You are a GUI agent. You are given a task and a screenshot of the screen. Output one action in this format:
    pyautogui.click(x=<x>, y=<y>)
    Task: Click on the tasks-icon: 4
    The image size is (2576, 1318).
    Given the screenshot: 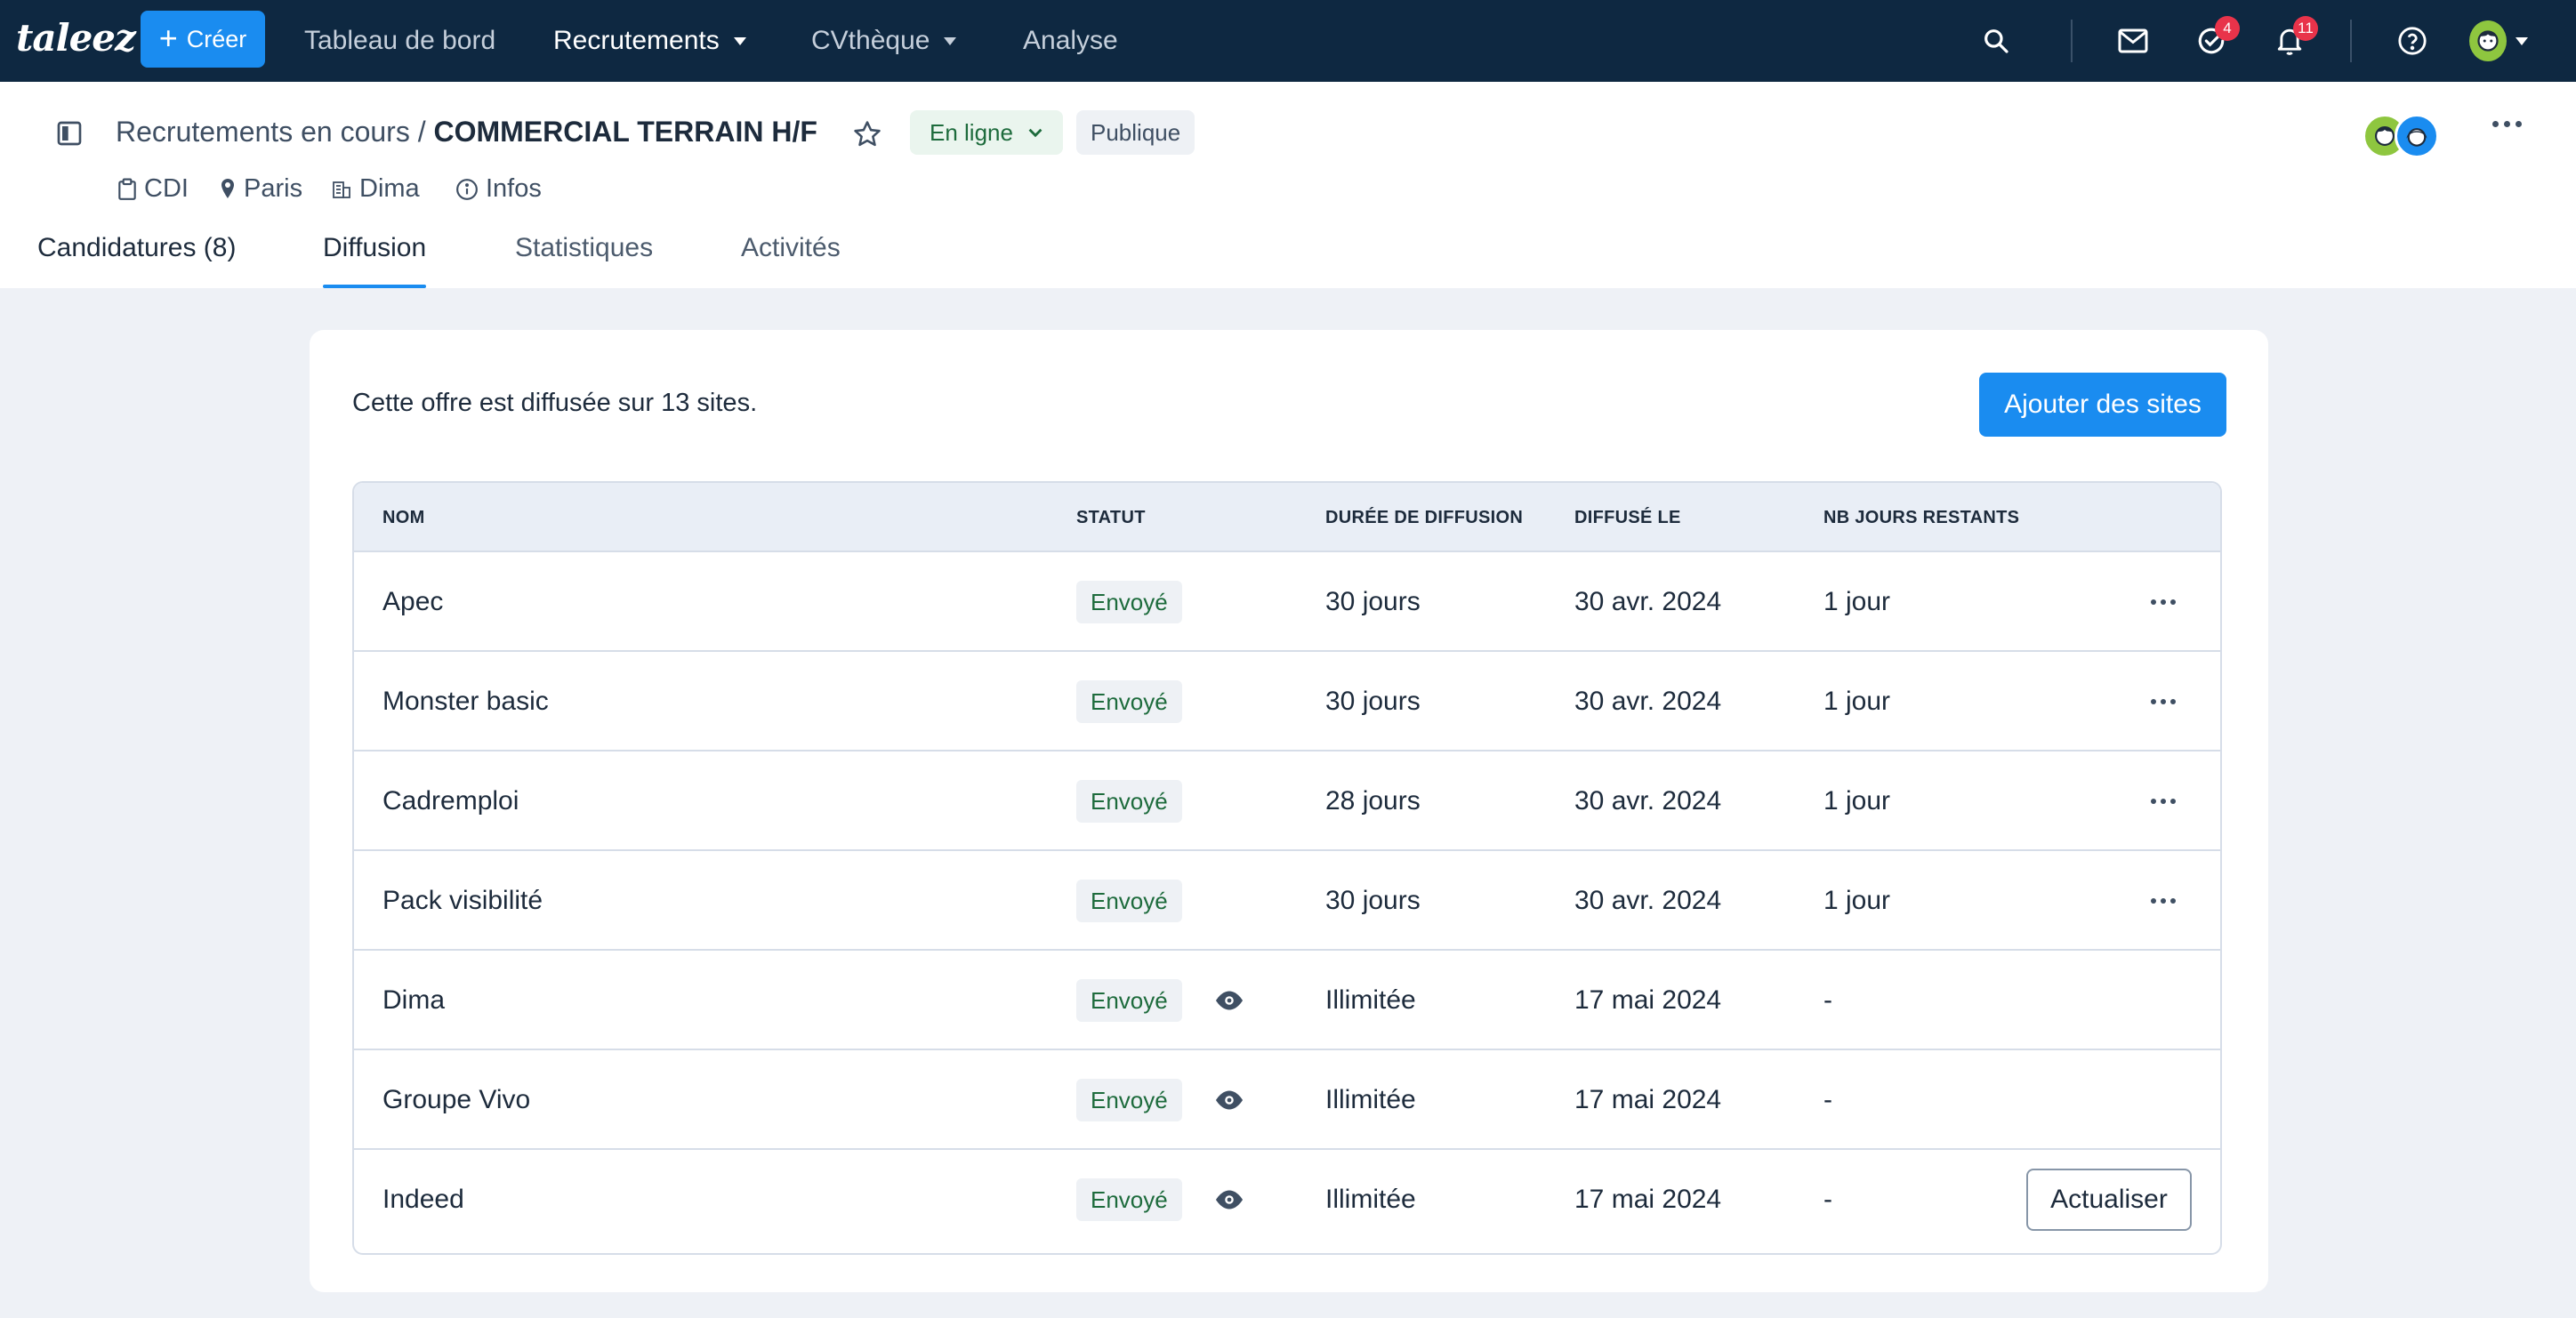 What is the action you would take?
    pyautogui.click(x=2215, y=39)
    